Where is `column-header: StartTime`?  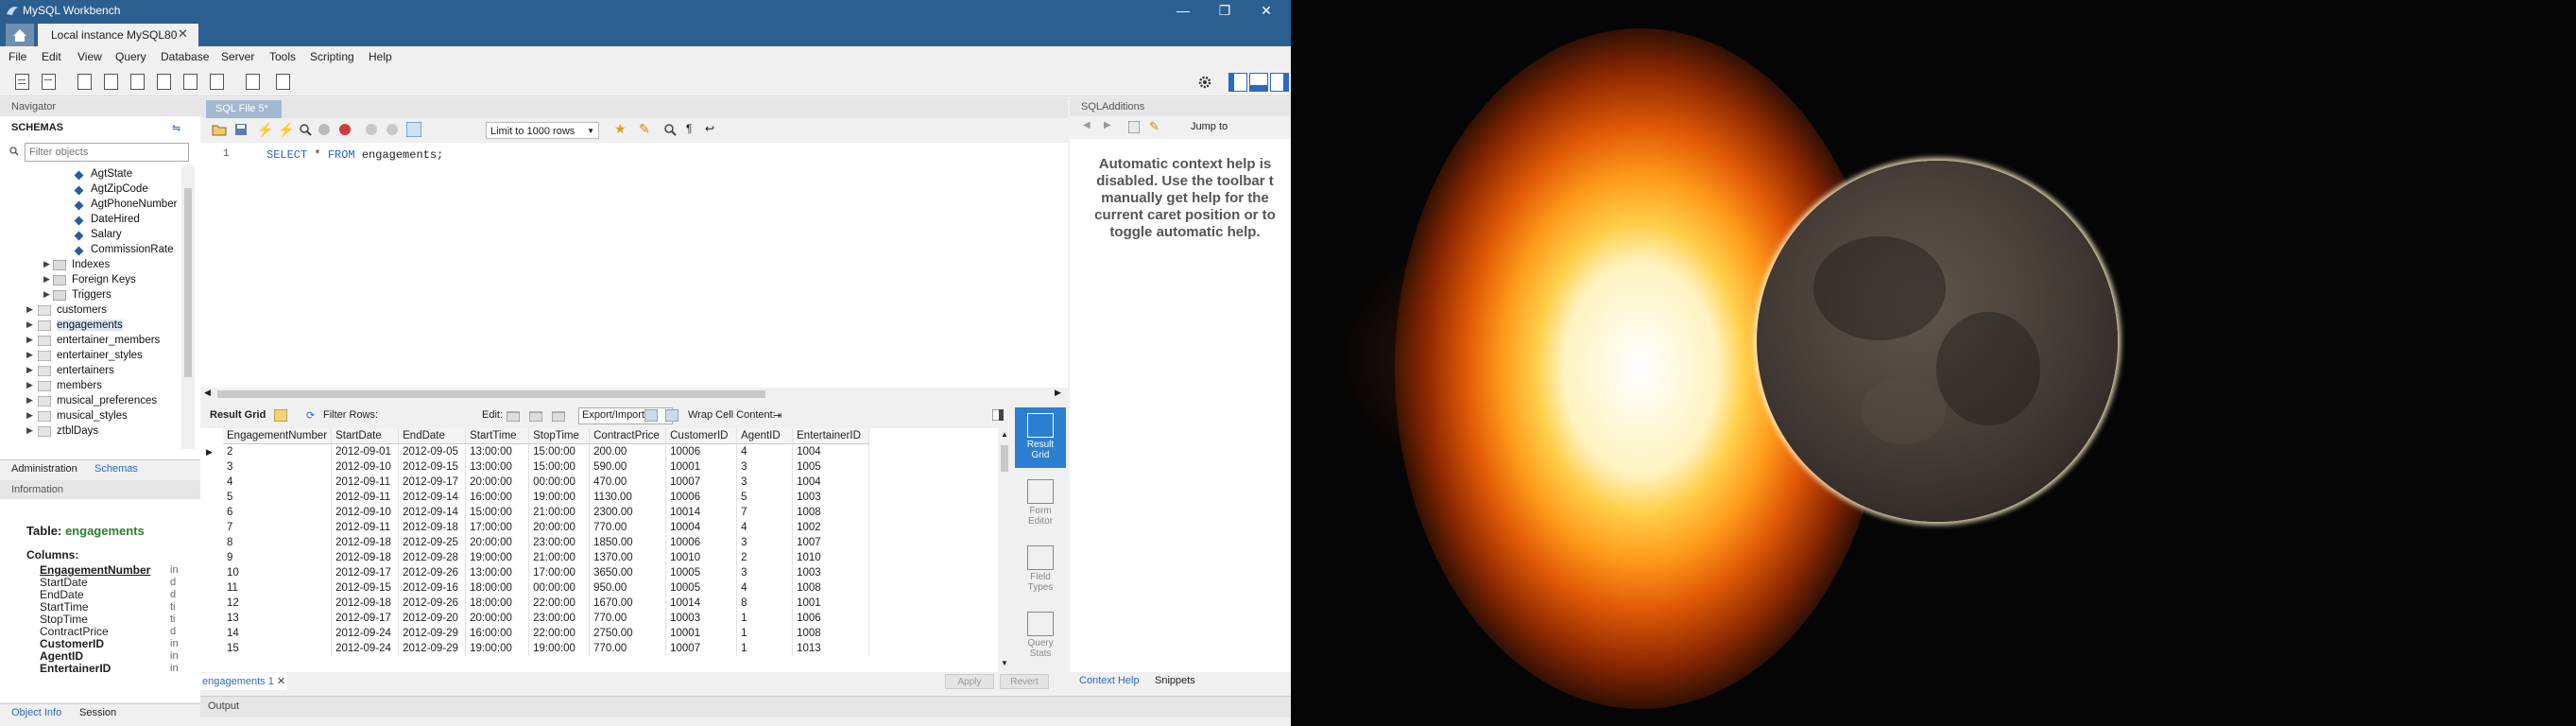
column-header: StartTime is located at coordinates (497, 436).